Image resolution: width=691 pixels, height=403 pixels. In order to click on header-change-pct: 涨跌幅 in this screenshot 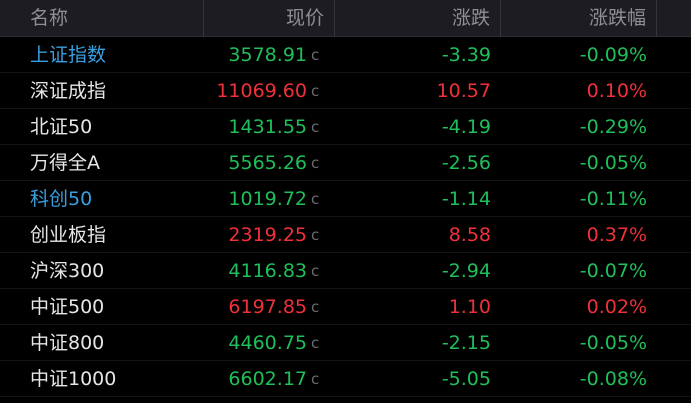, I will do `click(579, 18)`.